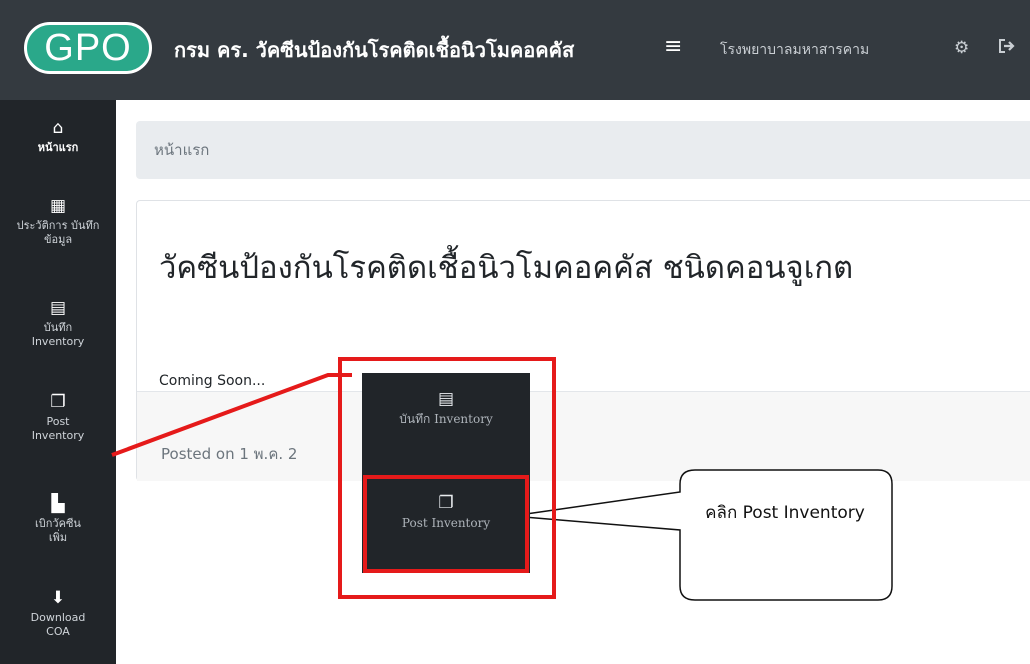  What do you see at coordinates (785, 513) in the screenshot?
I see `callout-text: คลิก Post Inventory` at bounding box center [785, 513].